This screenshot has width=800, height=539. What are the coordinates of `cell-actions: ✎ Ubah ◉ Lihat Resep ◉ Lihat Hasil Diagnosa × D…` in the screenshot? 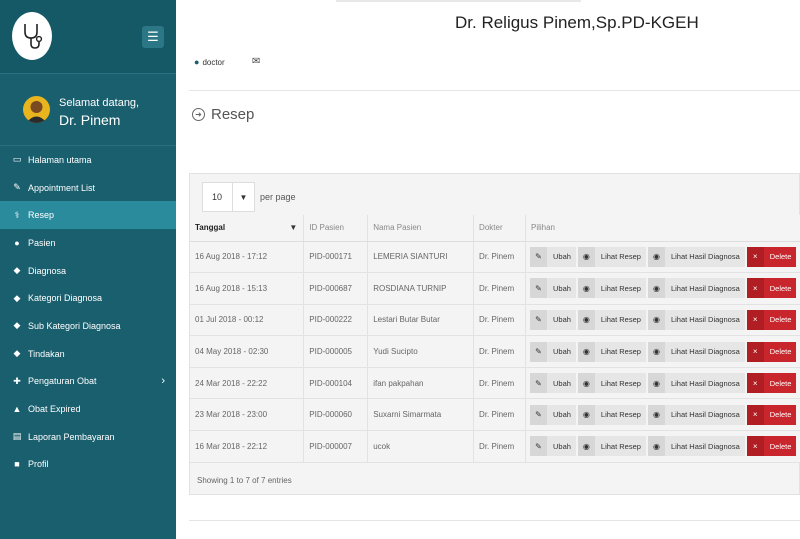 It's located at (662, 383).